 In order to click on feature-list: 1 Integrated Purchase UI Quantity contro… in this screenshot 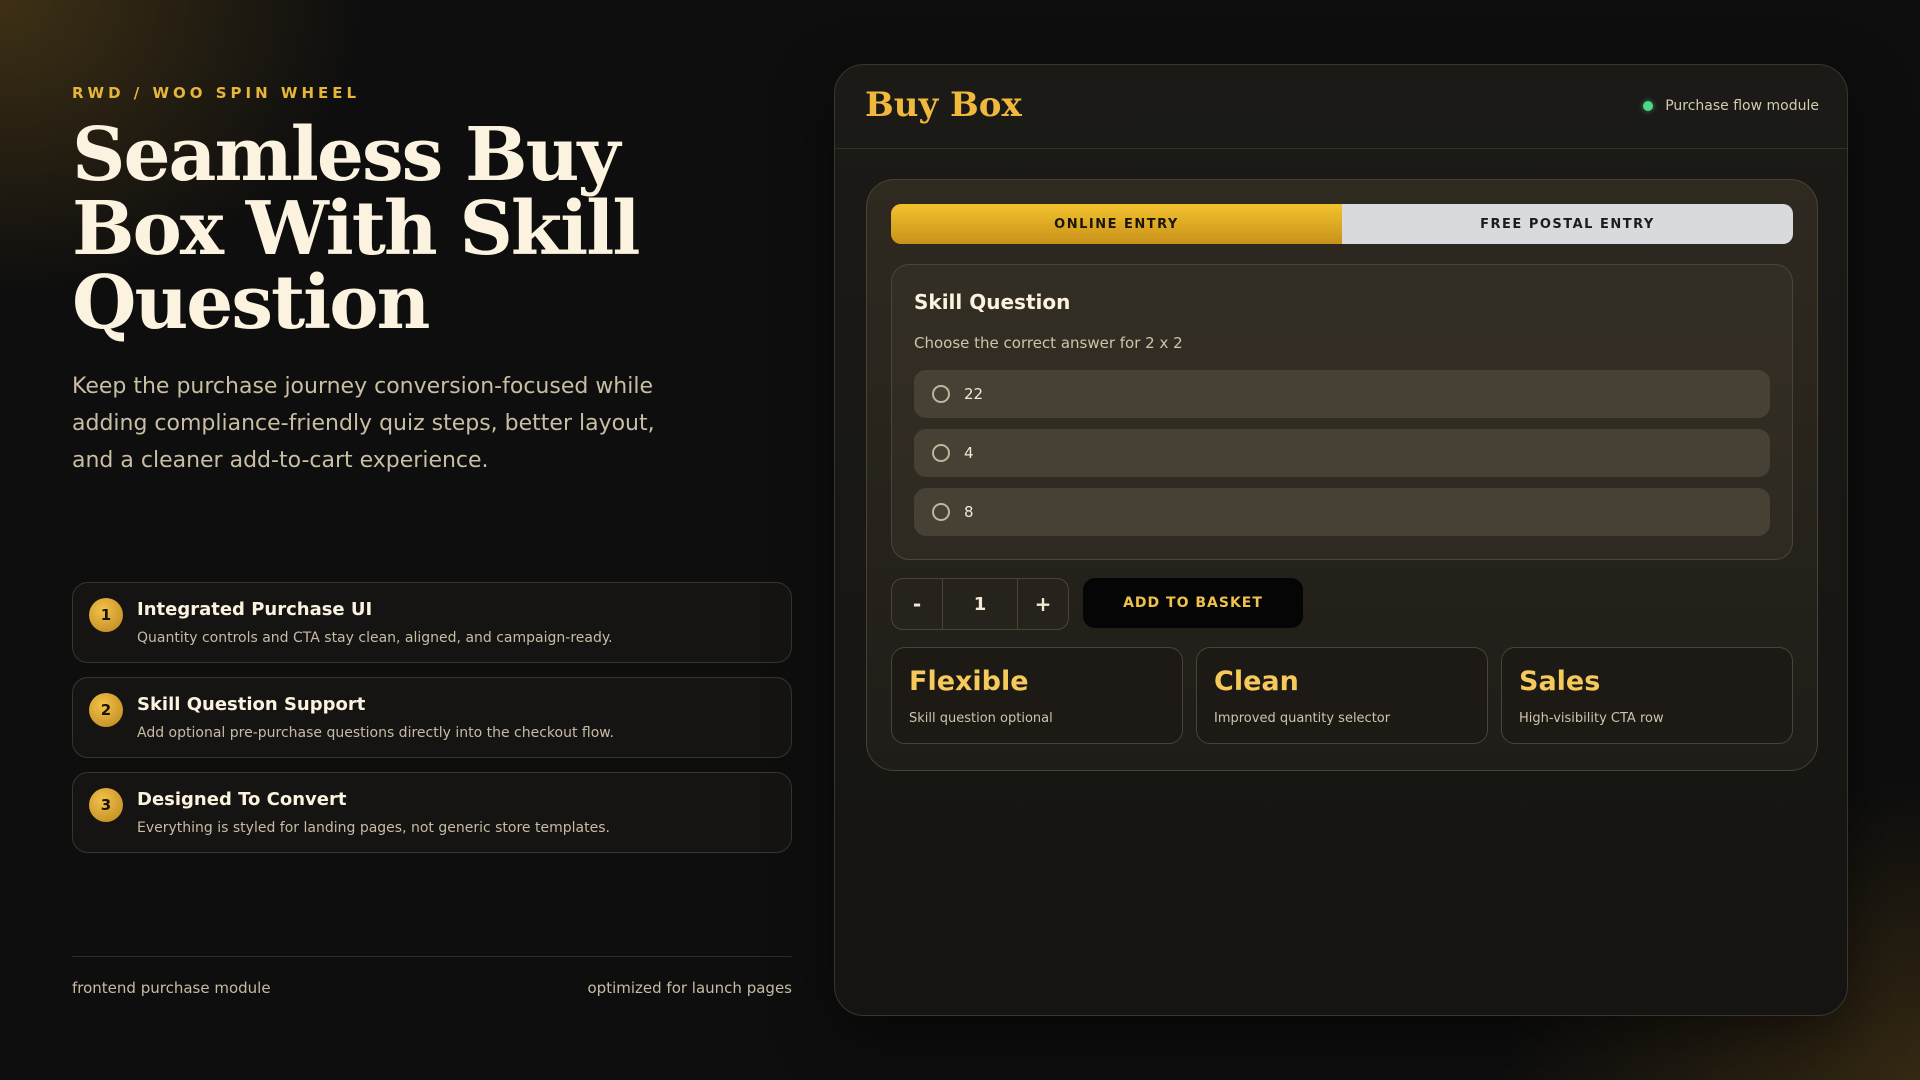, I will do `click(432, 724)`.